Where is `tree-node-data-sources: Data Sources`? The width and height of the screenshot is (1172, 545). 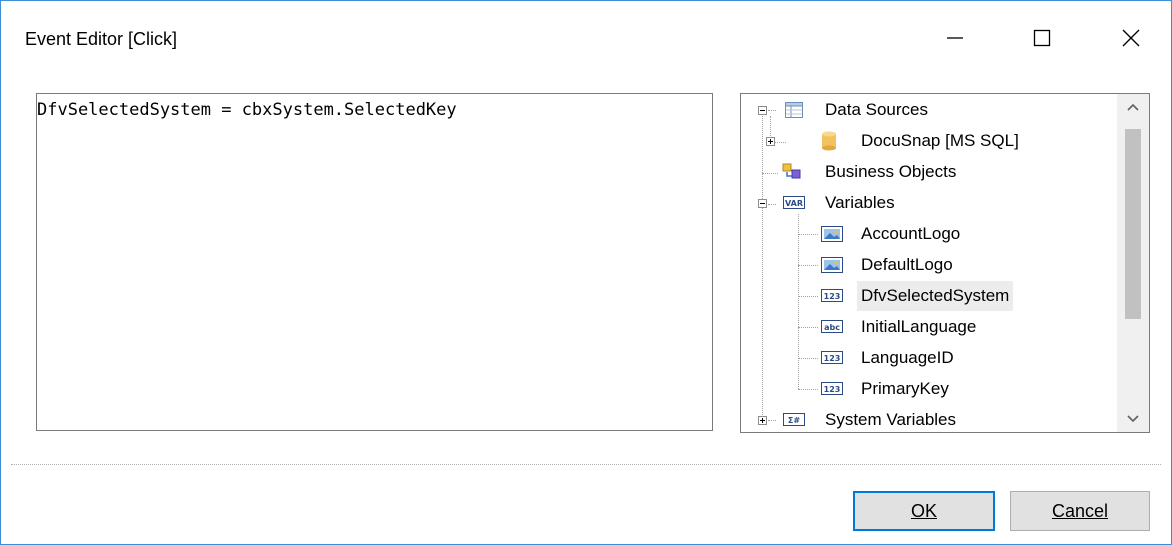
tree-node-data-sources: Data Sources is located at coordinates (926, 110).